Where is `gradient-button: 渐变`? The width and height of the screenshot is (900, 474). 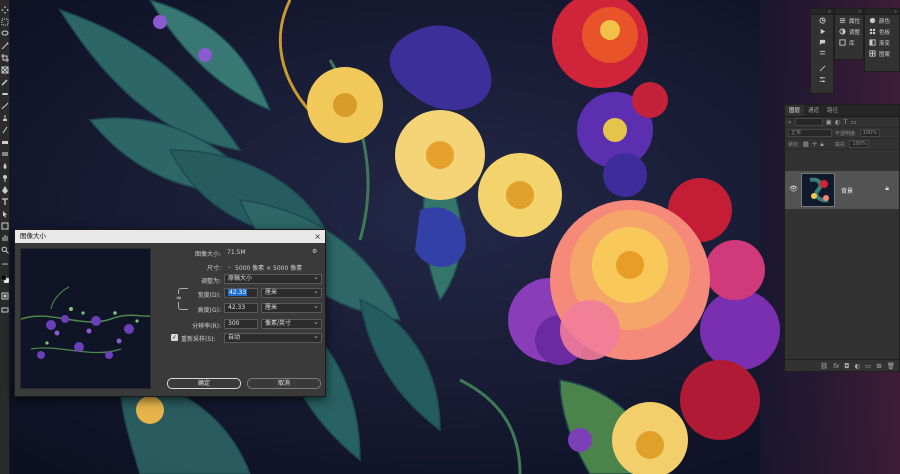
gradient-button: 渐变 is located at coordinates (882, 42).